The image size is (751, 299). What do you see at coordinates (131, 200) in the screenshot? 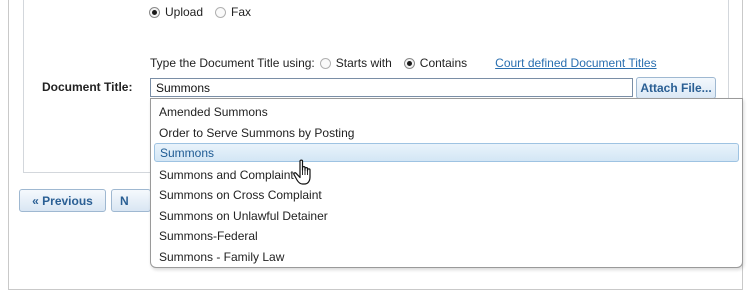
I see `next-button: N` at bounding box center [131, 200].